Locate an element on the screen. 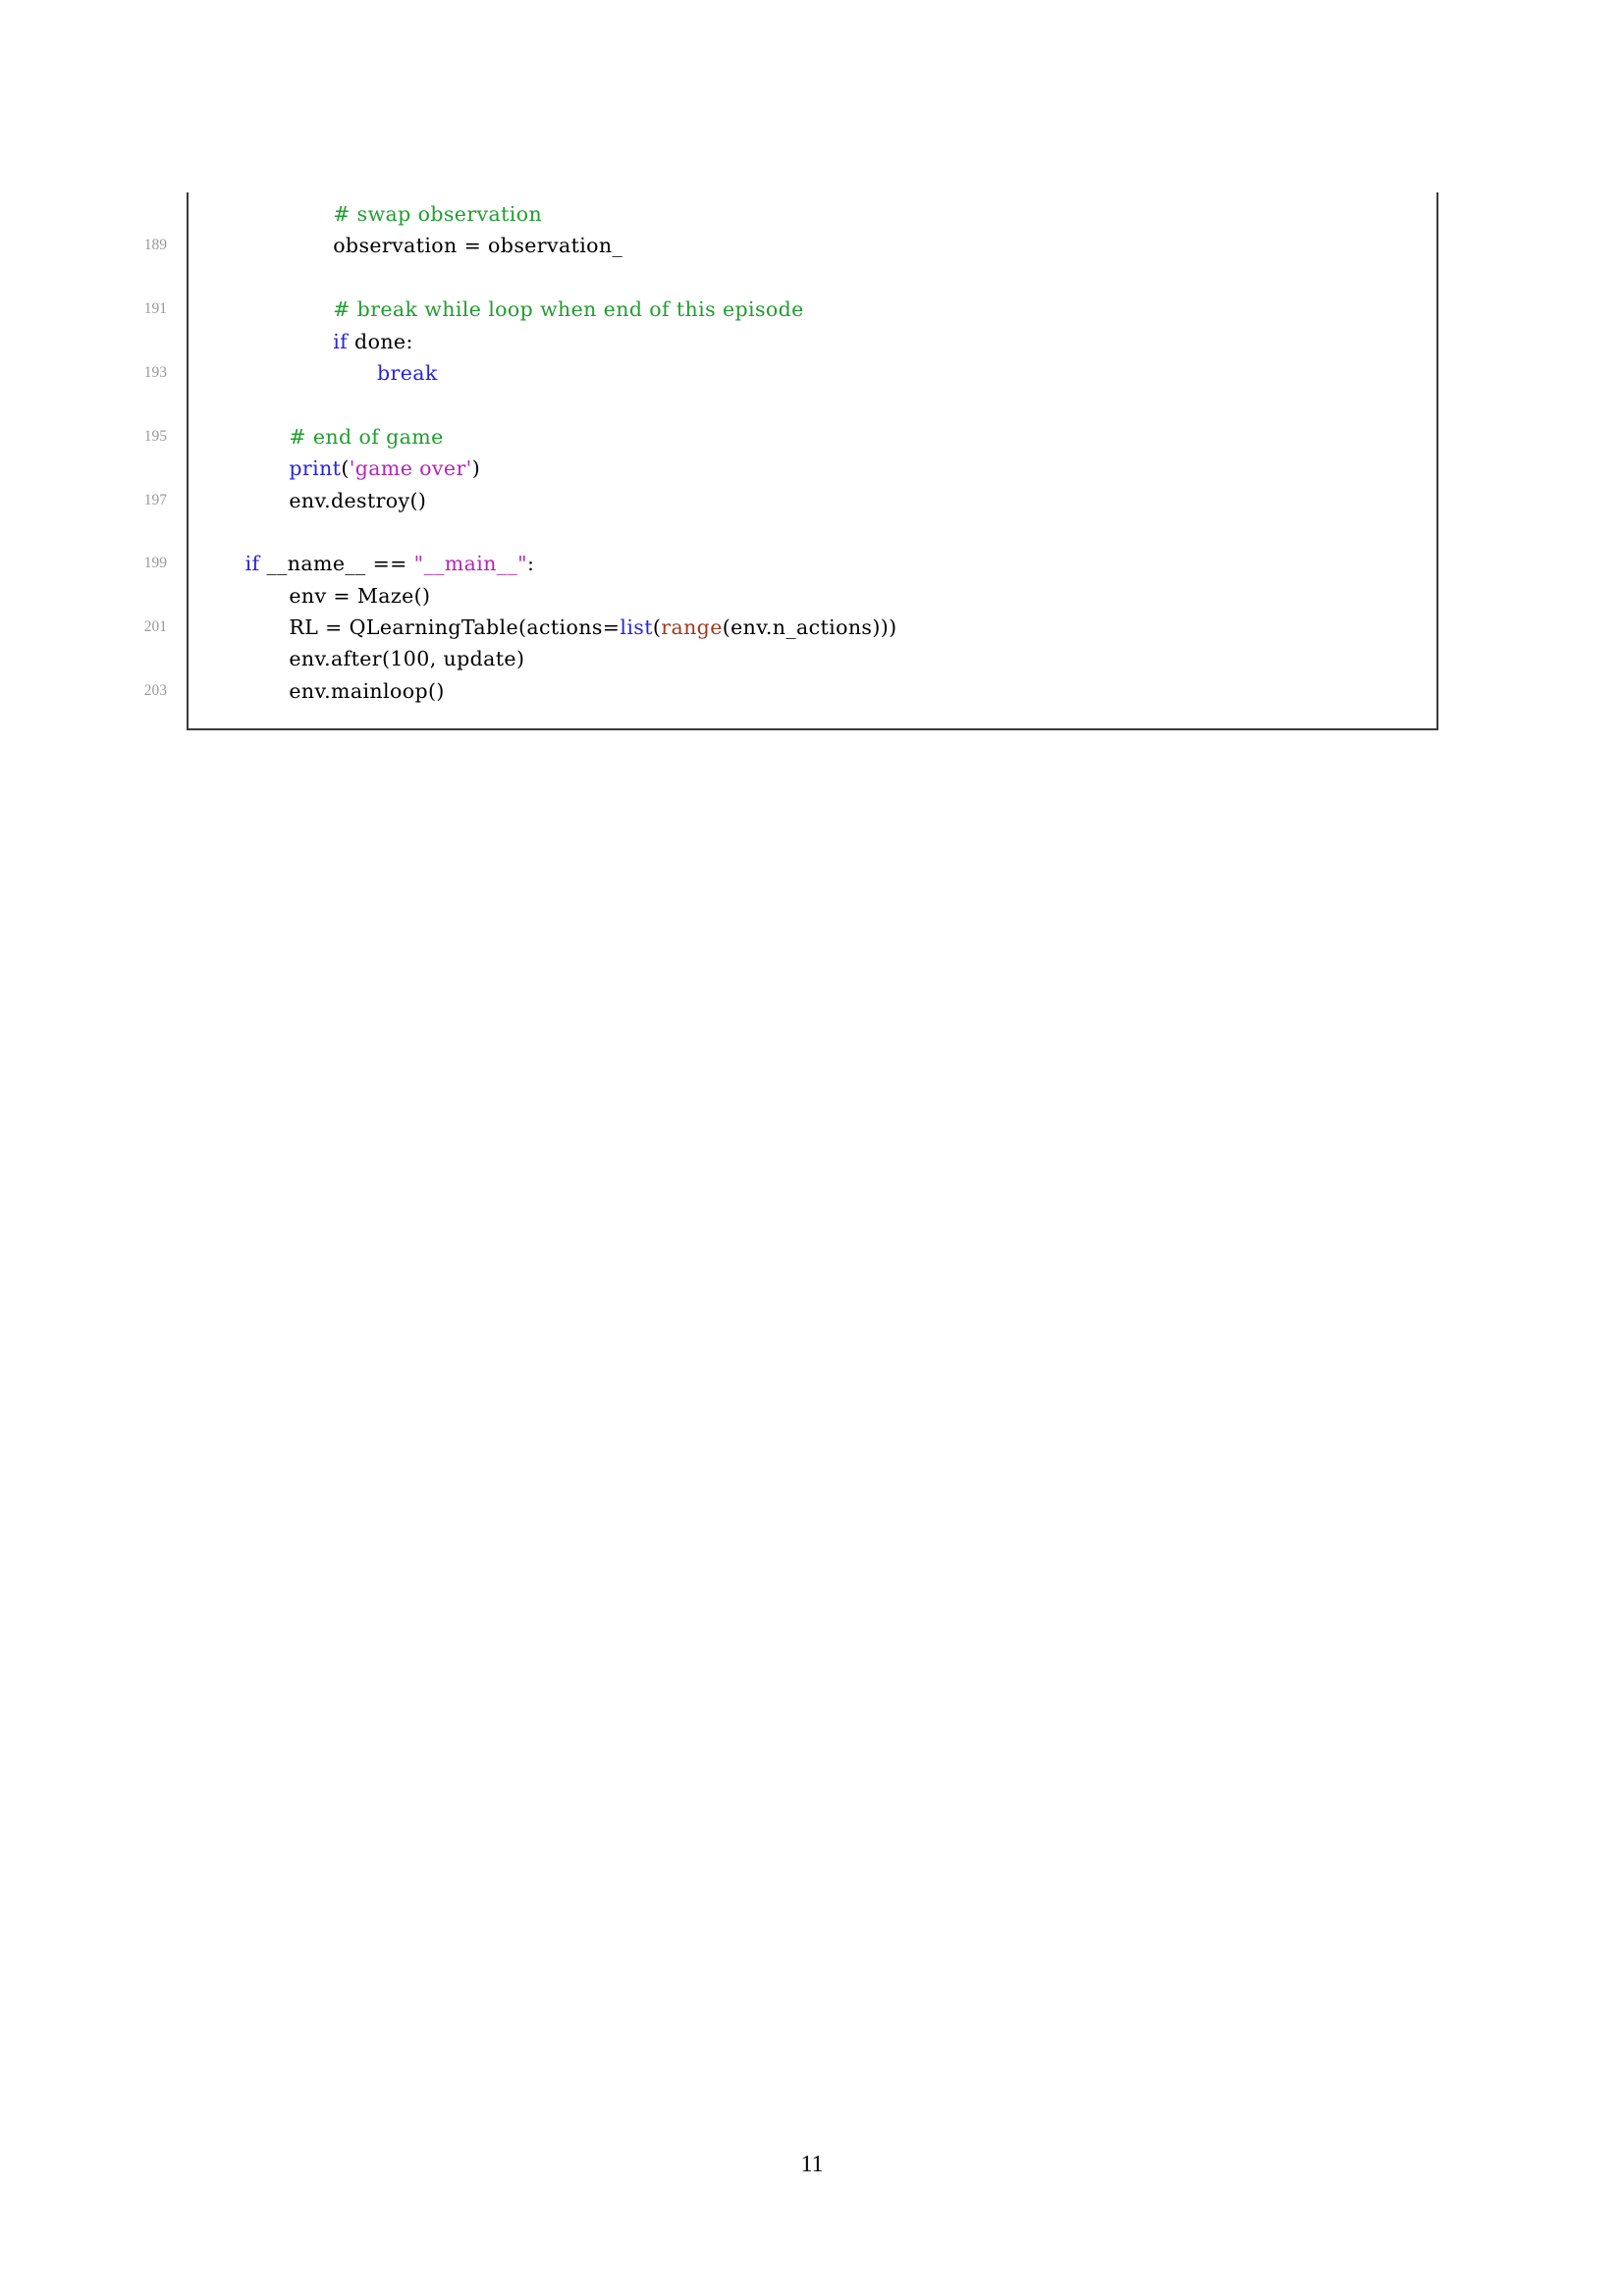  code-line: 189 observation = observation_ is located at coordinates (790, 246).